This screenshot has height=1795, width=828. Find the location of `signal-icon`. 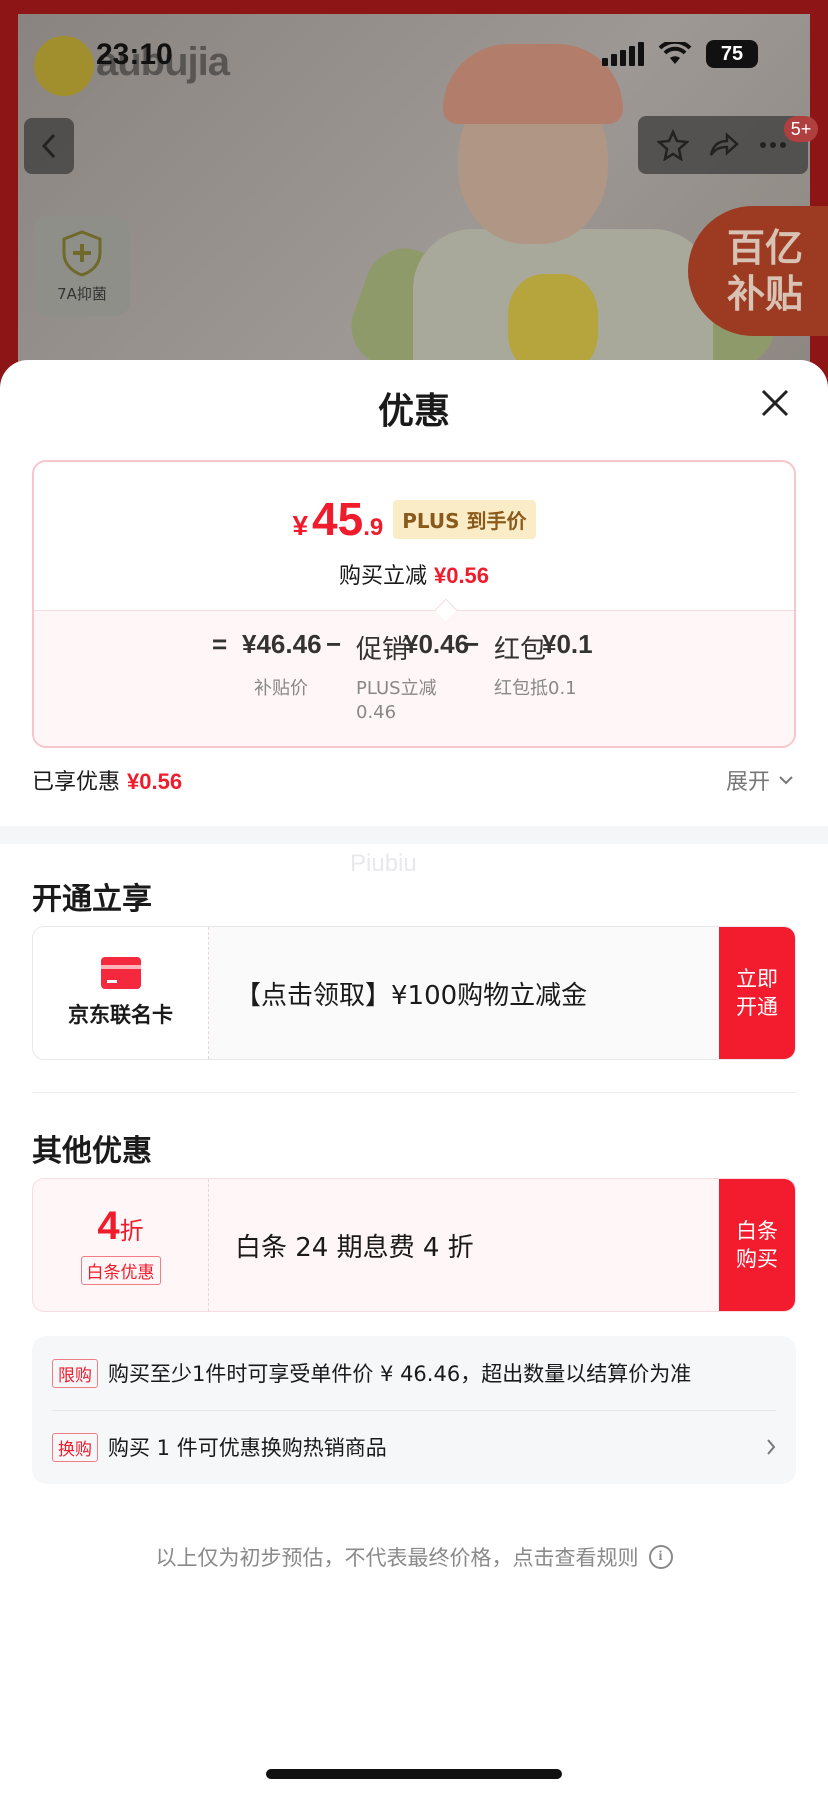

signal-icon is located at coordinates (623, 54).